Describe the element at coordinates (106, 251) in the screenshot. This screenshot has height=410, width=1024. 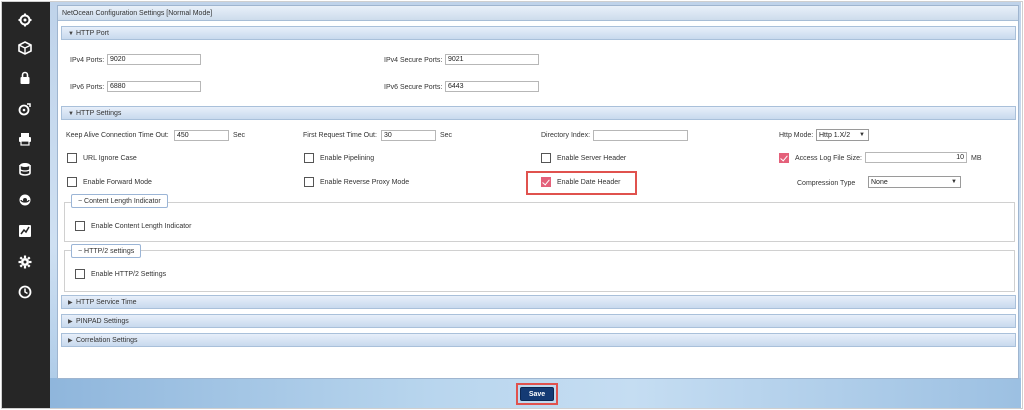
I see `http2-legend: − HTTP/2 settings` at that location.